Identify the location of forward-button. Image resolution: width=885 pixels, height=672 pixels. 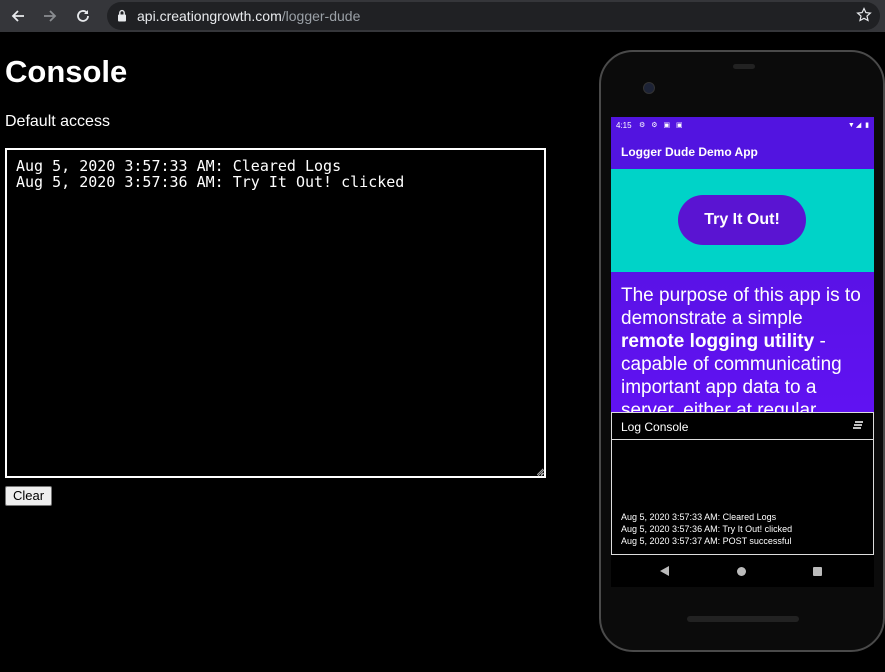
(50, 16).